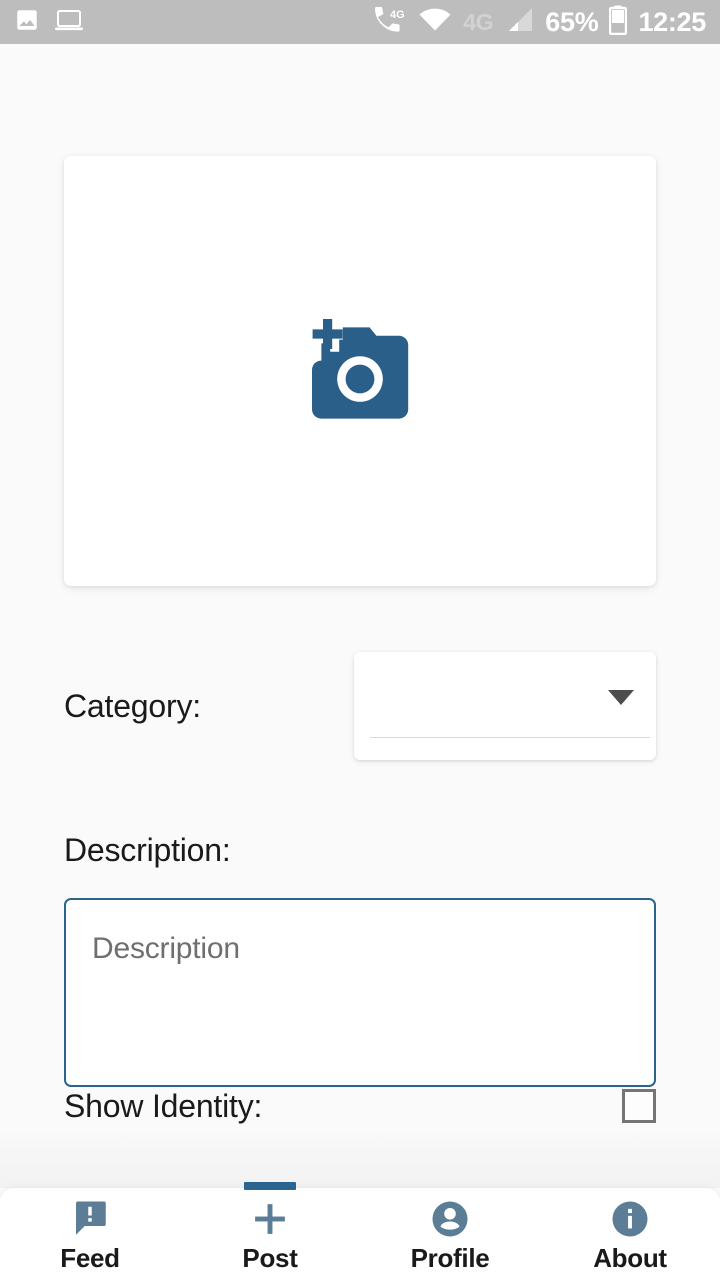  Describe the element at coordinates (390, 22) in the screenshot. I see `volte-call-icon: 4G` at that location.